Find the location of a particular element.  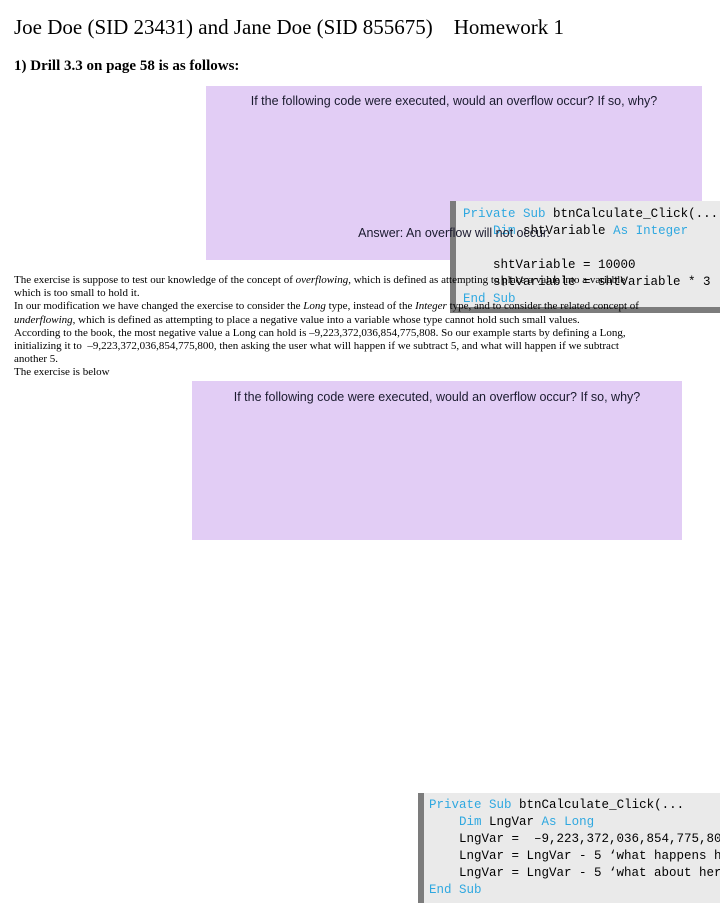

code-token: Dim is located at coordinates (470, 822).